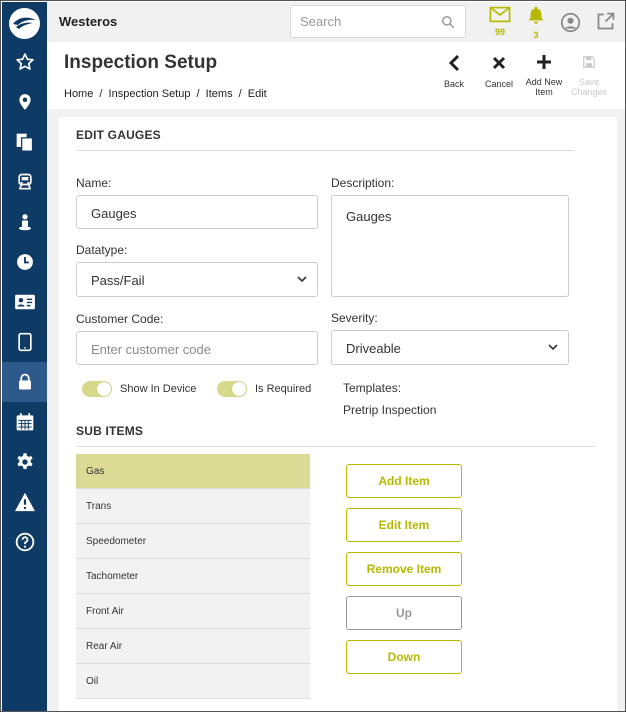 This screenshot has height=712, width=626. Describe the element at coordinates (536, 15) in the screenshot. I see `bell-icon` at that location.